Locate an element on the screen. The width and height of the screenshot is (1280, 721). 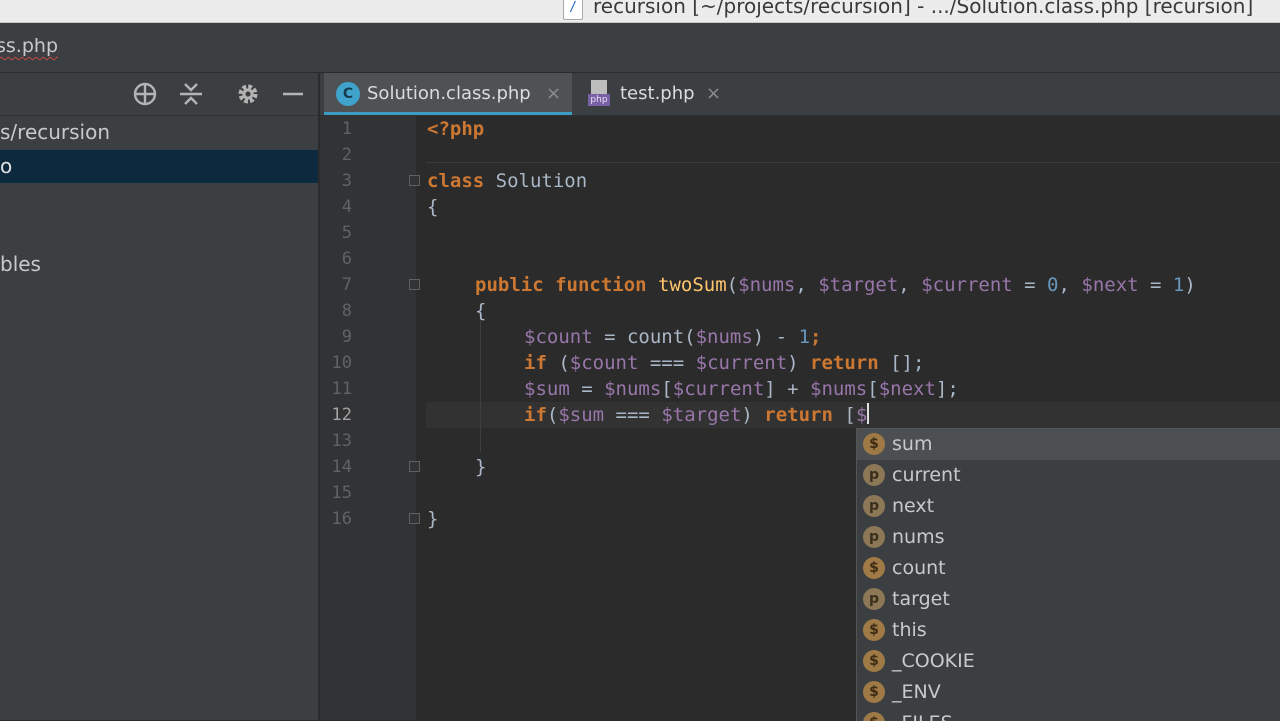
tab-solution-class: C Solution.class.php × is located at coordinates (448, 94).